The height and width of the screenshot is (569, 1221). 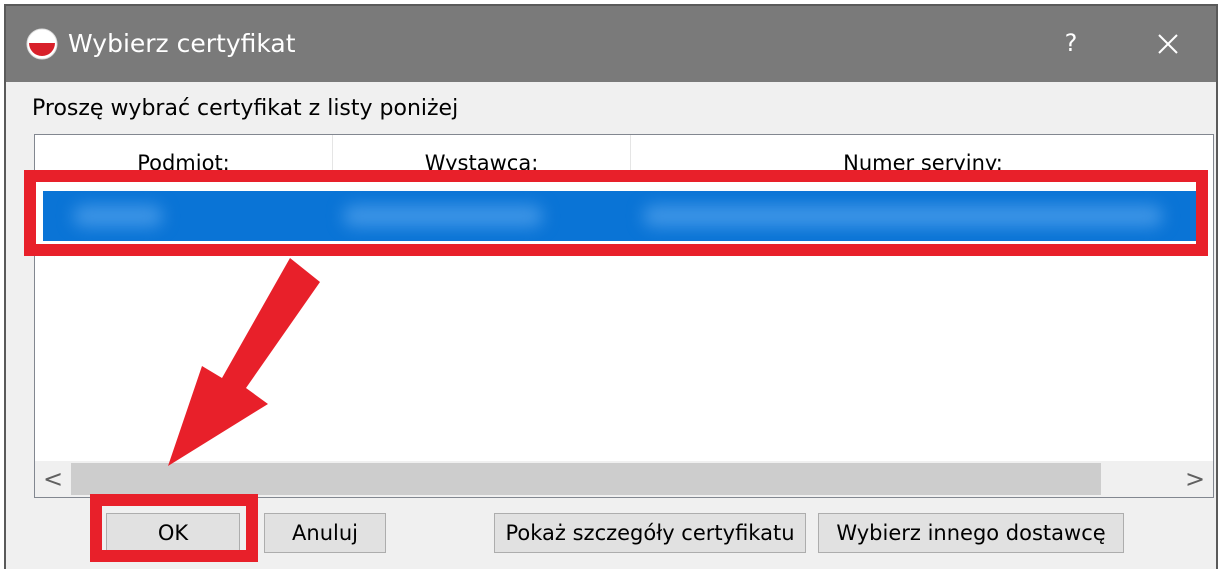 What do you see at coordinates (244, 362) in the screenshot?
I see `red-arrow-icon` at bounding box center [244, 362].